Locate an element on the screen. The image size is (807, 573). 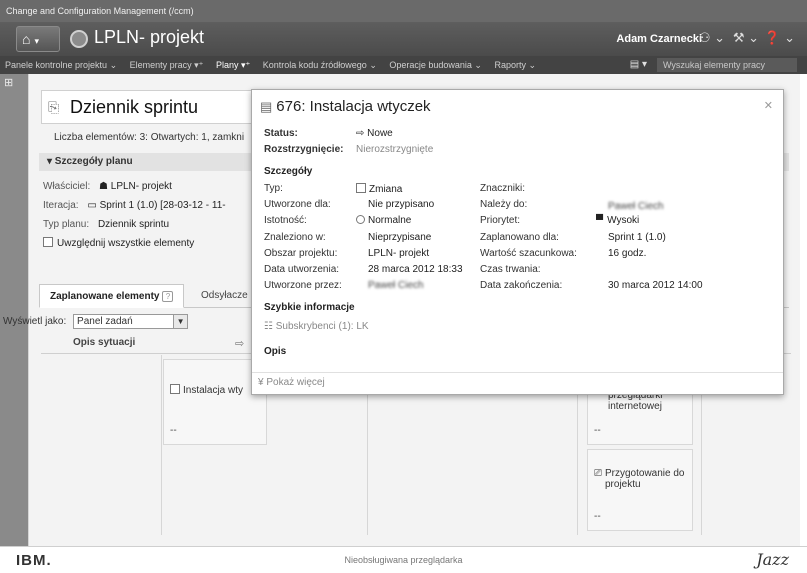
created-date-value: 28 marca 2012 18:33 is located at coordinates (415, 269).